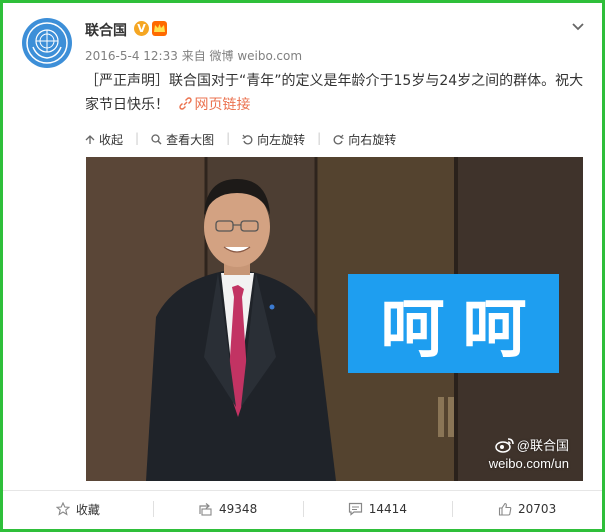 The width and height of the screenshot is (605, 532). I want to click on collapse-button: 收起, so click(104, 139).